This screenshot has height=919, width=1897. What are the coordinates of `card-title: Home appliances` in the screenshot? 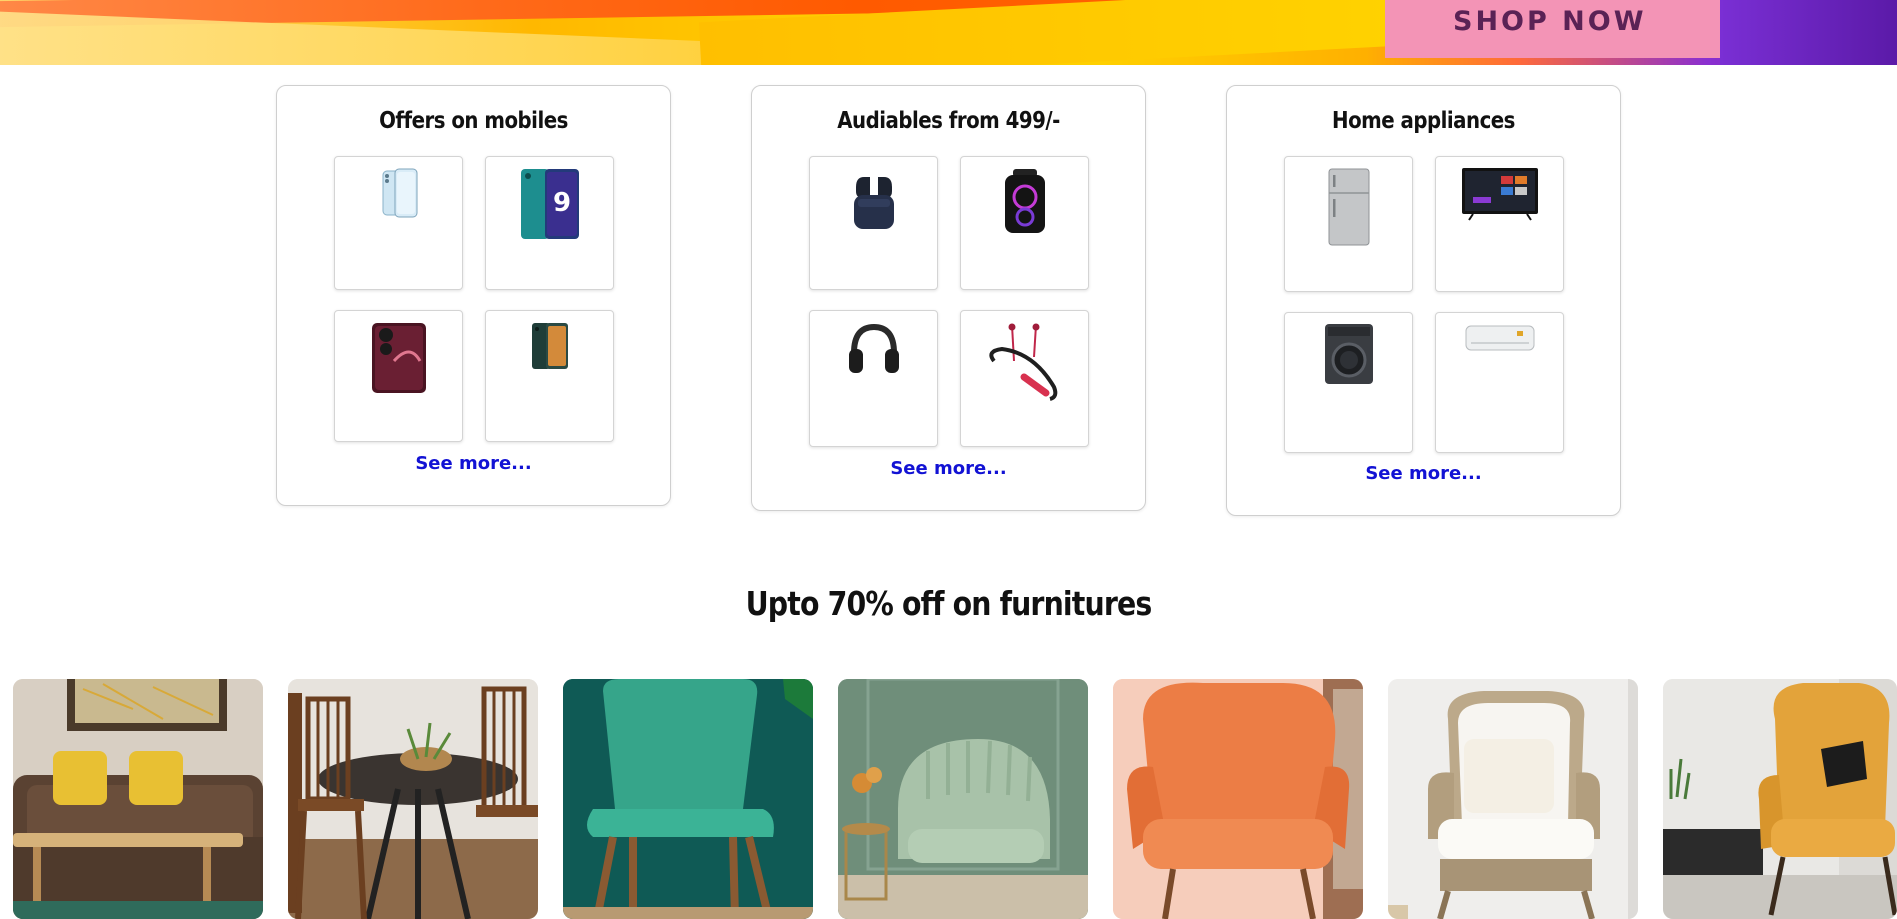 It's located at (1423, 121).